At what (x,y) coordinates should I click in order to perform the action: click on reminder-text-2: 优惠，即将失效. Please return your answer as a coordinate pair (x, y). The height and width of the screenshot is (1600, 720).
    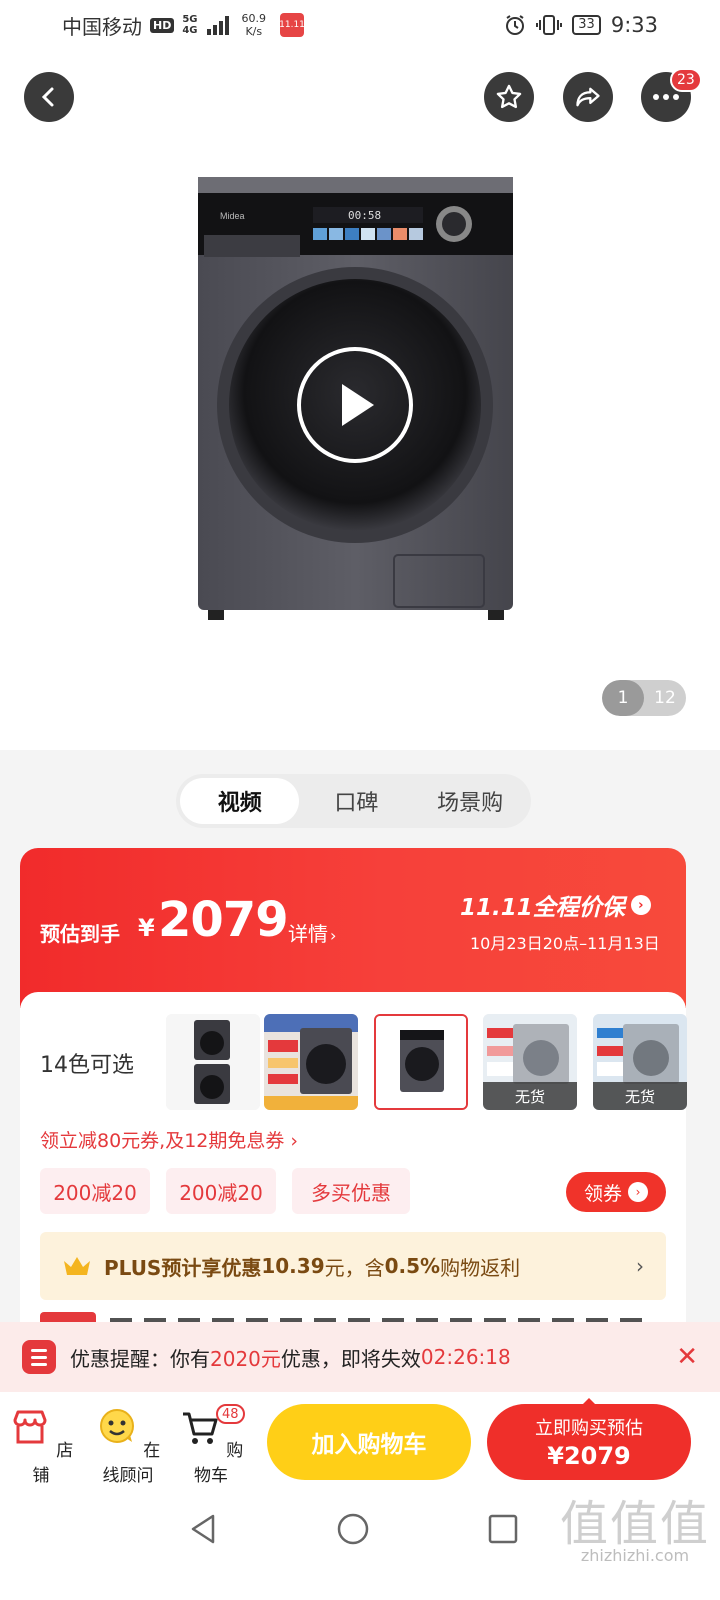
    Looking at the image, I should click on (350, 1358).